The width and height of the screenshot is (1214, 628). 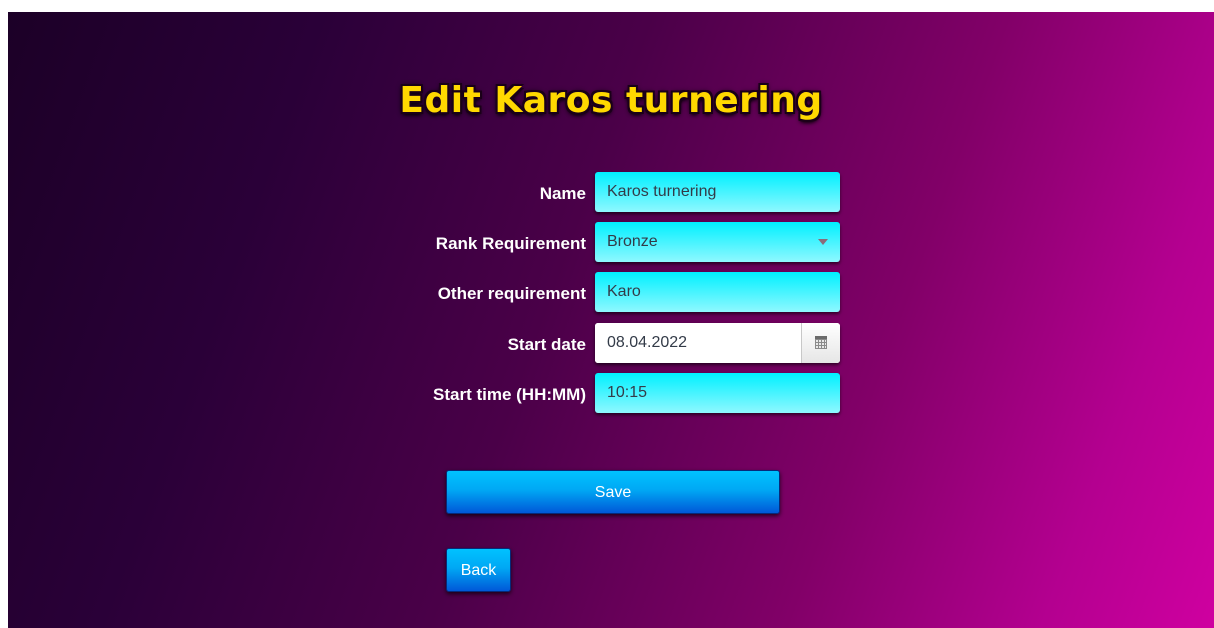 I want to click on start-date-picker, so click(x=717, y=343).